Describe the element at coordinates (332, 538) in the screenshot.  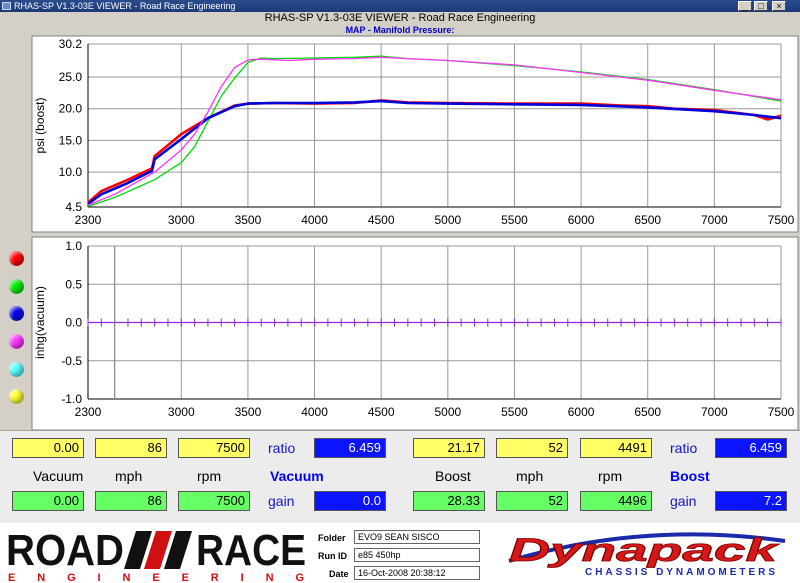
I see `folder-label: Folder` at that location.